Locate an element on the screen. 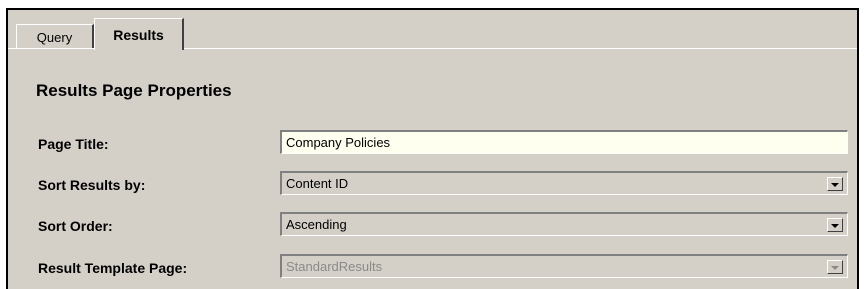 Image resolution: width=865 pixels, height=289 pixels. tab-query: Query is located at coordinates (55, 36).